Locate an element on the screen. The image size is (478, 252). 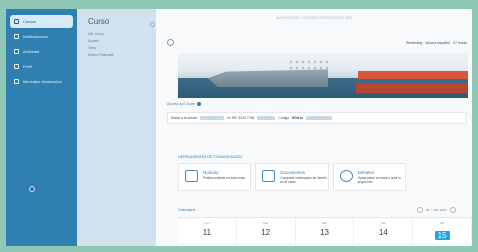
course-link-user: Usuario is located at coordinates (116, 40).